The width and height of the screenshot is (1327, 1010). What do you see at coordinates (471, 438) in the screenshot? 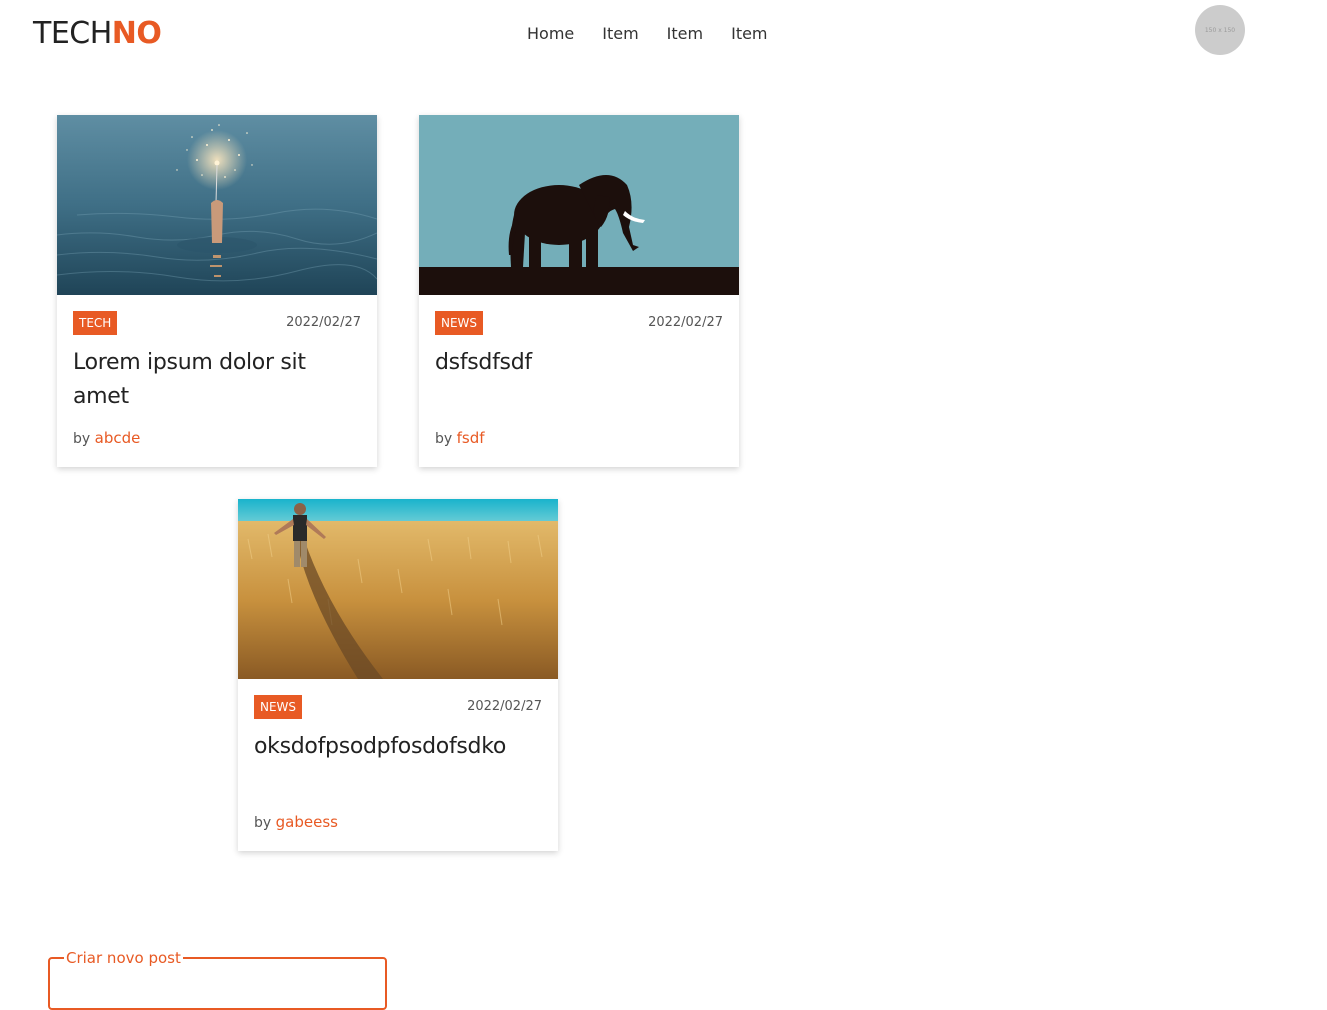
I see `post-author-link: fsdf` at bounding box center [471, 438].